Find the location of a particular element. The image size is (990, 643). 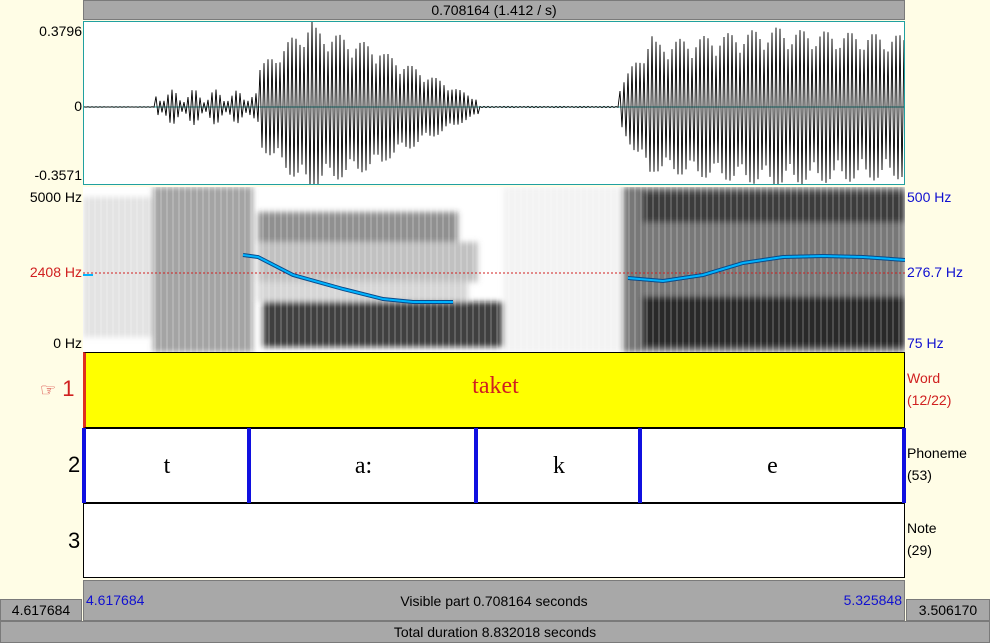

tier-3-number: 3 is located at coordinates (74, 541).